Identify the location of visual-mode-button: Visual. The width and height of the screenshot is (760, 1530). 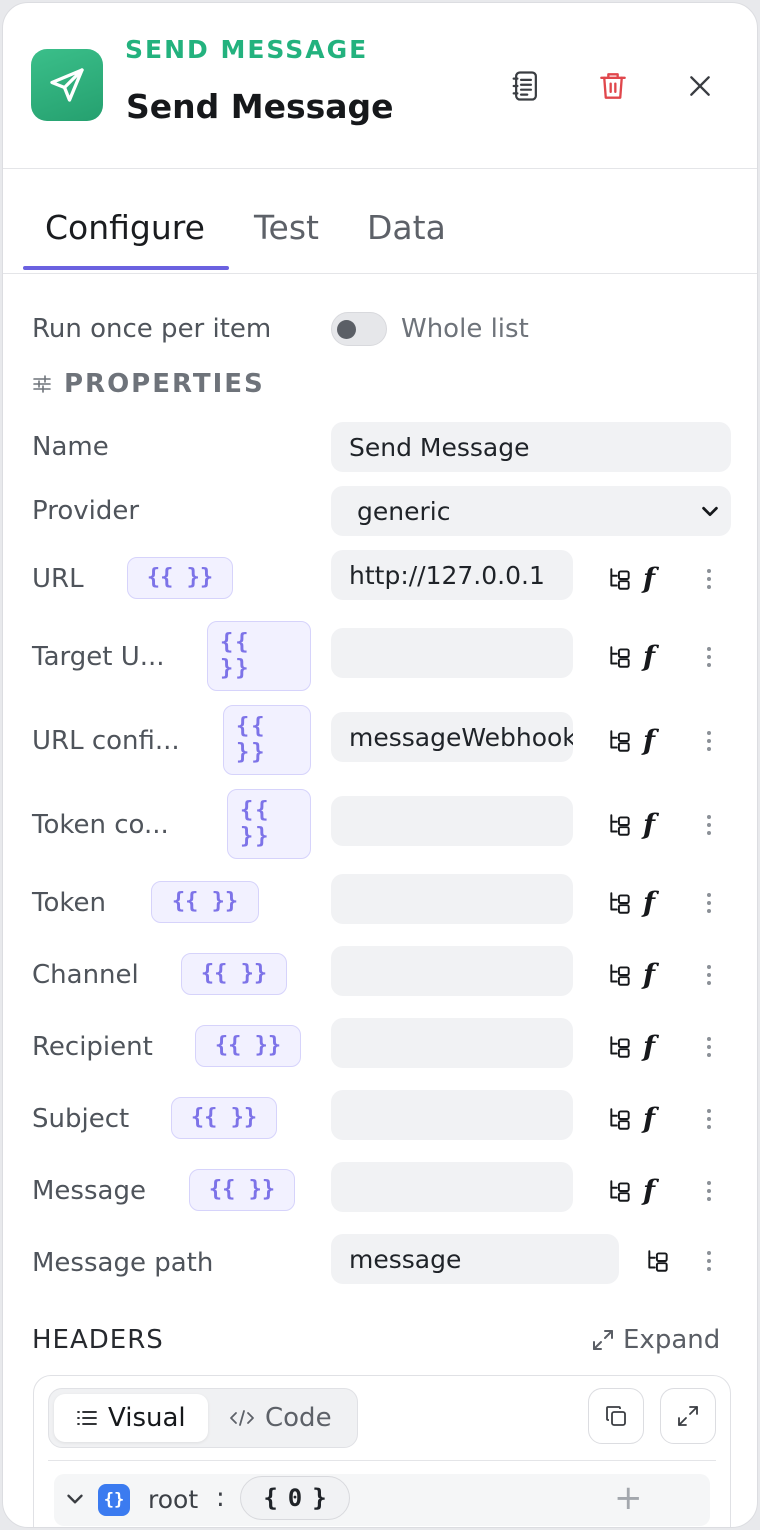
(131, 1418).